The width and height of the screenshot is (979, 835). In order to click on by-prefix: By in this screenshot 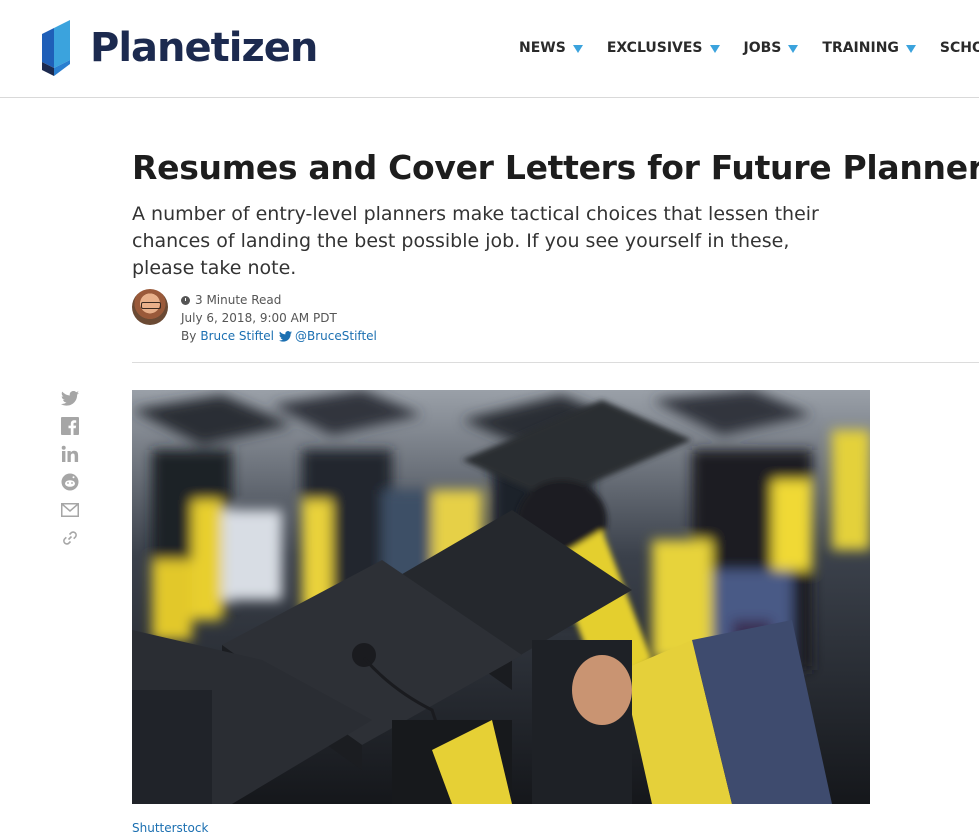, I will do `click(189, 336)`.